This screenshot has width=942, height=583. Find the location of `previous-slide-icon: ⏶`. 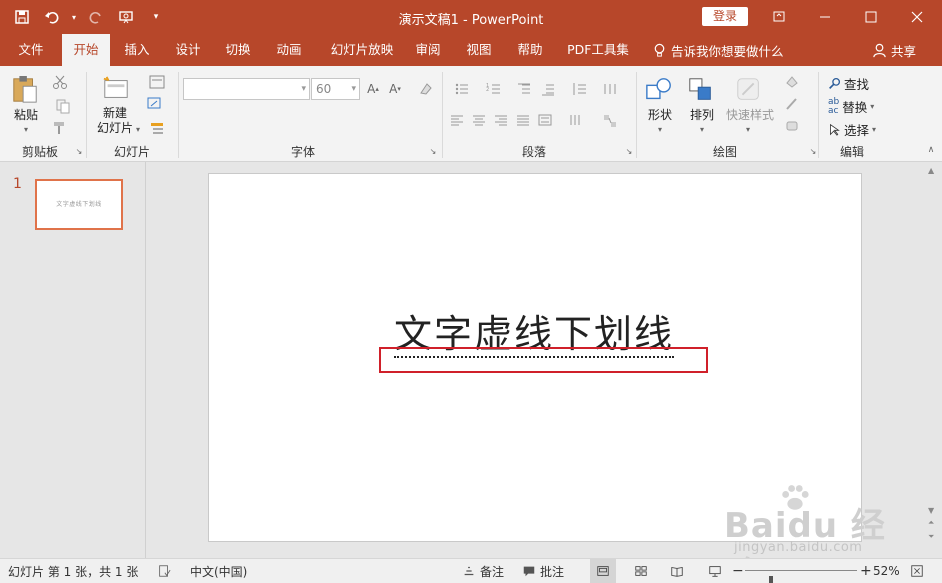

previous-slide-icon: ⏶ is located at coordinates (931, 523).